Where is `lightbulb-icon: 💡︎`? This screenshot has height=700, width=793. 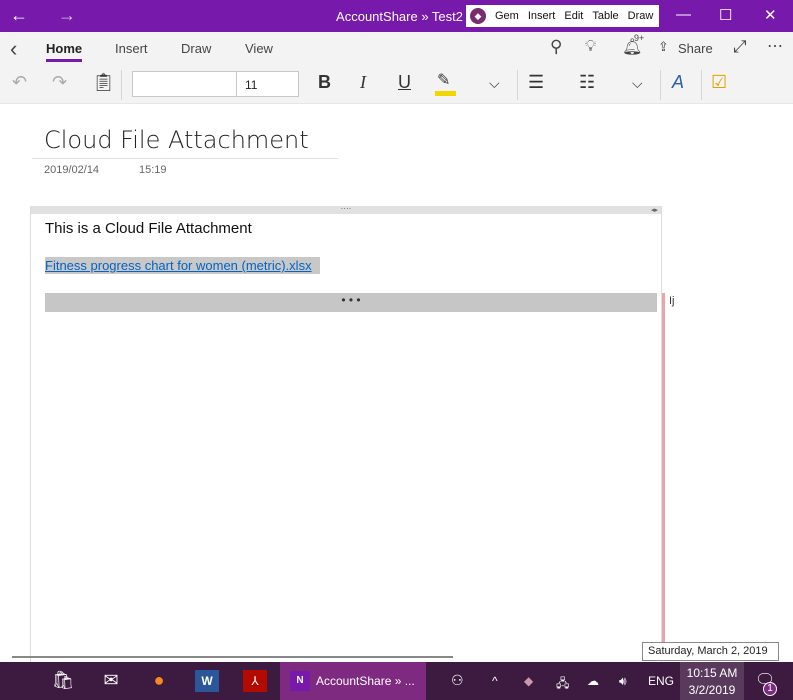
lightbulb-icon: 💡︎ is located at coordinates (590, 47).